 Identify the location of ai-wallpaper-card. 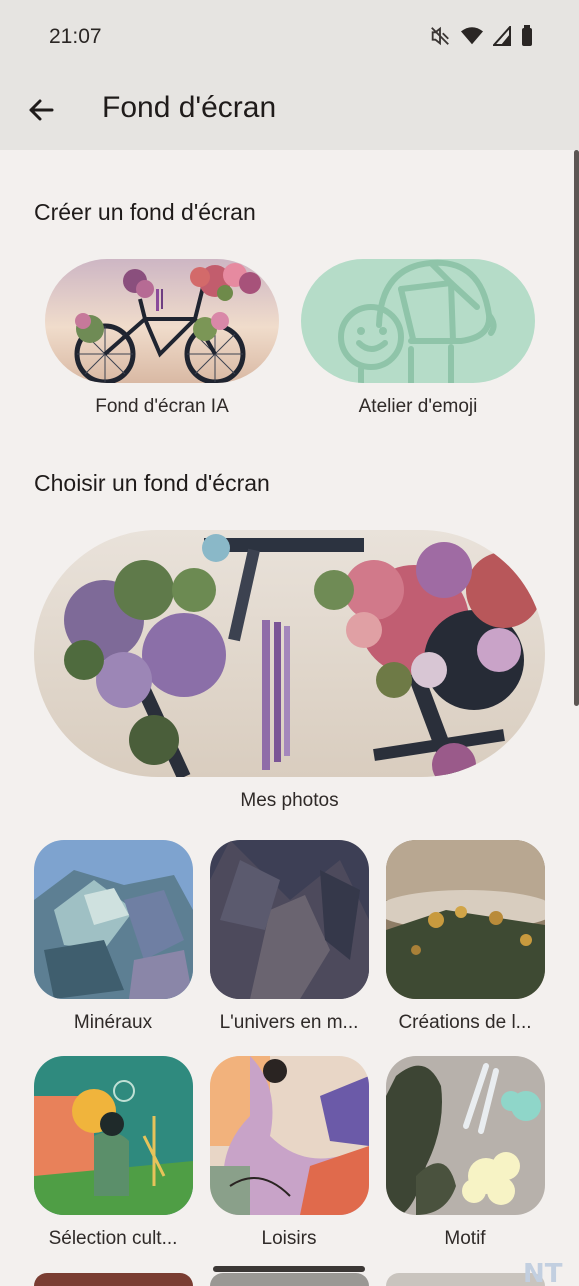
(162, 321).